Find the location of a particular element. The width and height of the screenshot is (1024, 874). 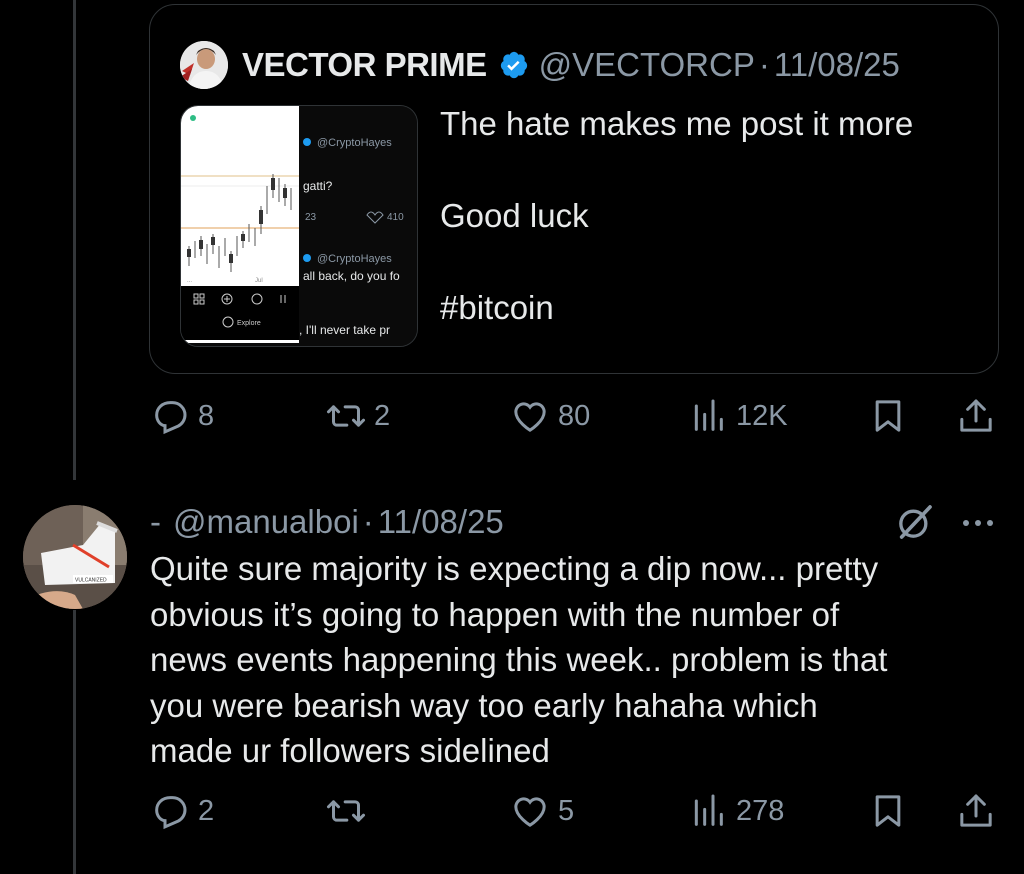

thumb-handle-2: @CryptoHayes is located at coordinates (354, 259).